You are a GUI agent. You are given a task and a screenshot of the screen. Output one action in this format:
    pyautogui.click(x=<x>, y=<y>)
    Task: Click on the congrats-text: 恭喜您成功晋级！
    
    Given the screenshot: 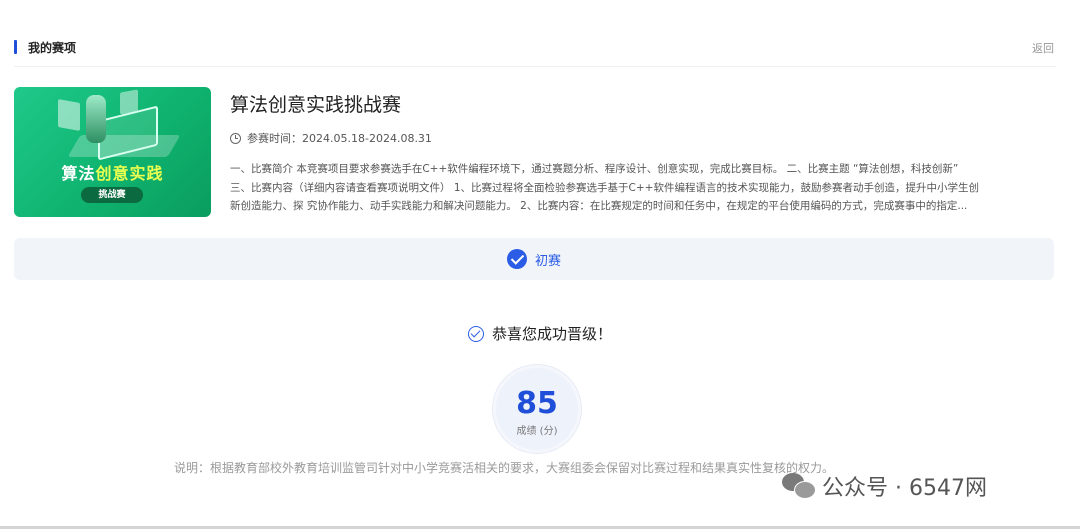 What is the action you would take?
    pyautogui.click(x=551, y=334)
    